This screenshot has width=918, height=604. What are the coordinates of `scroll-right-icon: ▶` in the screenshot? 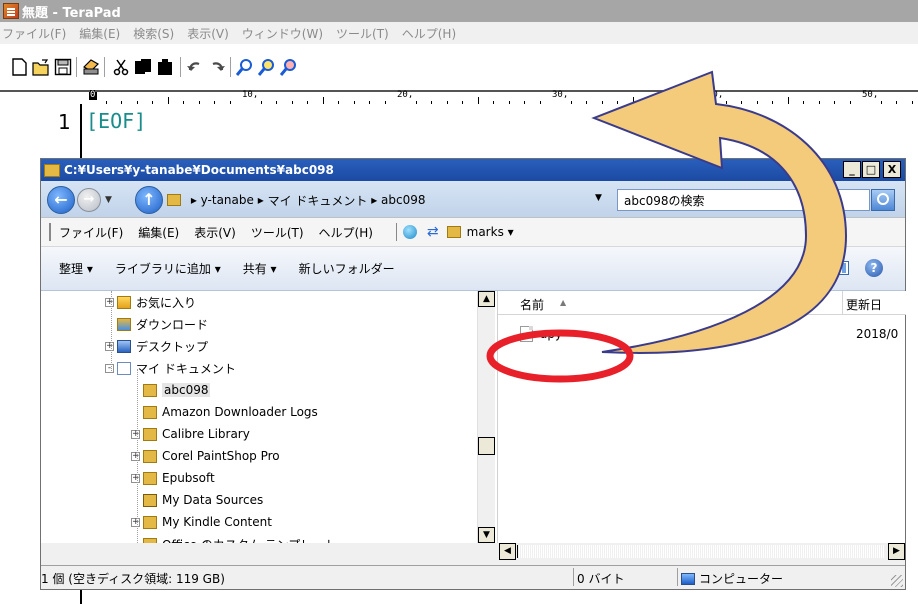 It's located at (896, 551).